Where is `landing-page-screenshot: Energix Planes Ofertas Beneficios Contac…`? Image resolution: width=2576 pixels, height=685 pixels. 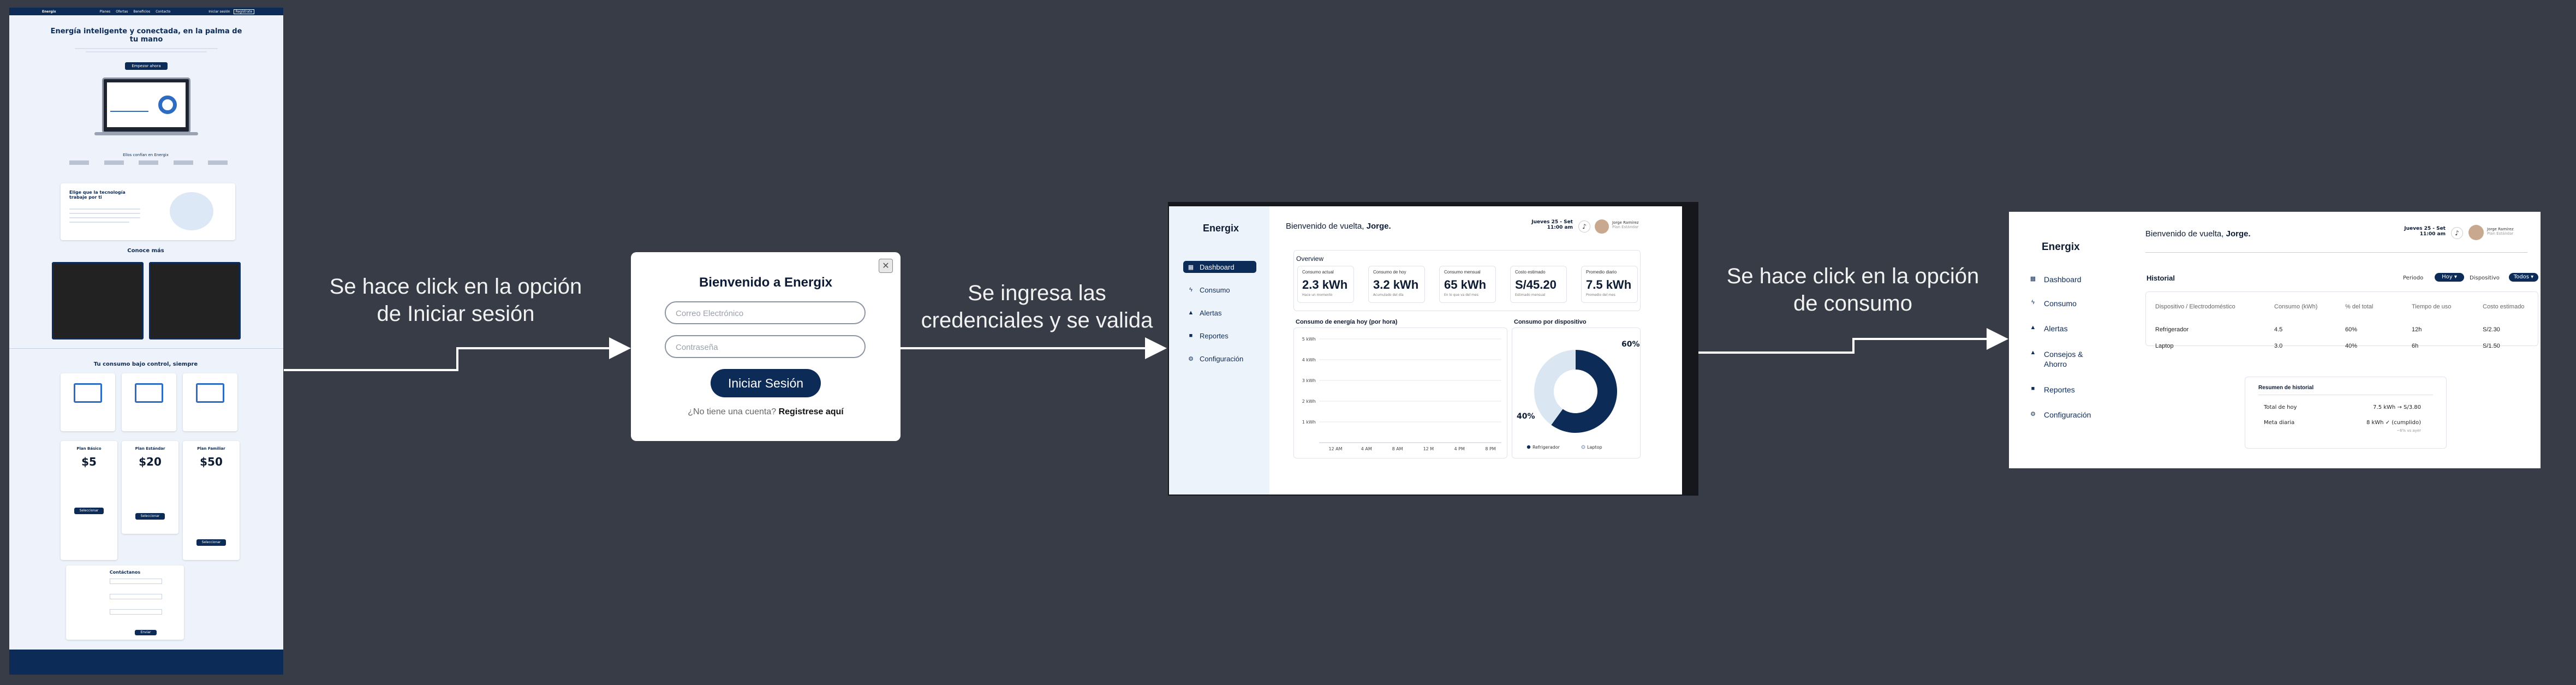
landing-page-screenshot: Energix Planes Ofertas Beneficios Contac… is located at coordinates (146, 341).